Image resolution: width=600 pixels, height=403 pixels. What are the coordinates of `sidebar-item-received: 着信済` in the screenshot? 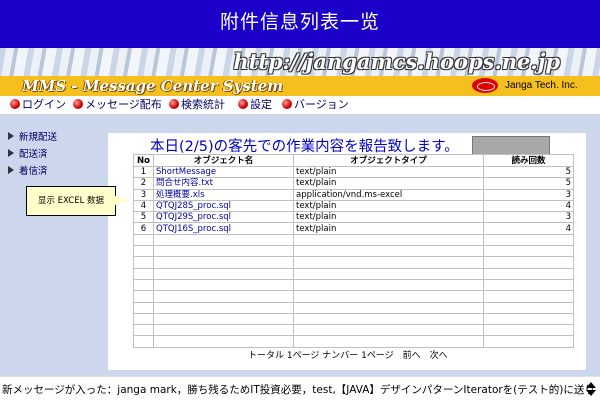 It's located at (28, 170).